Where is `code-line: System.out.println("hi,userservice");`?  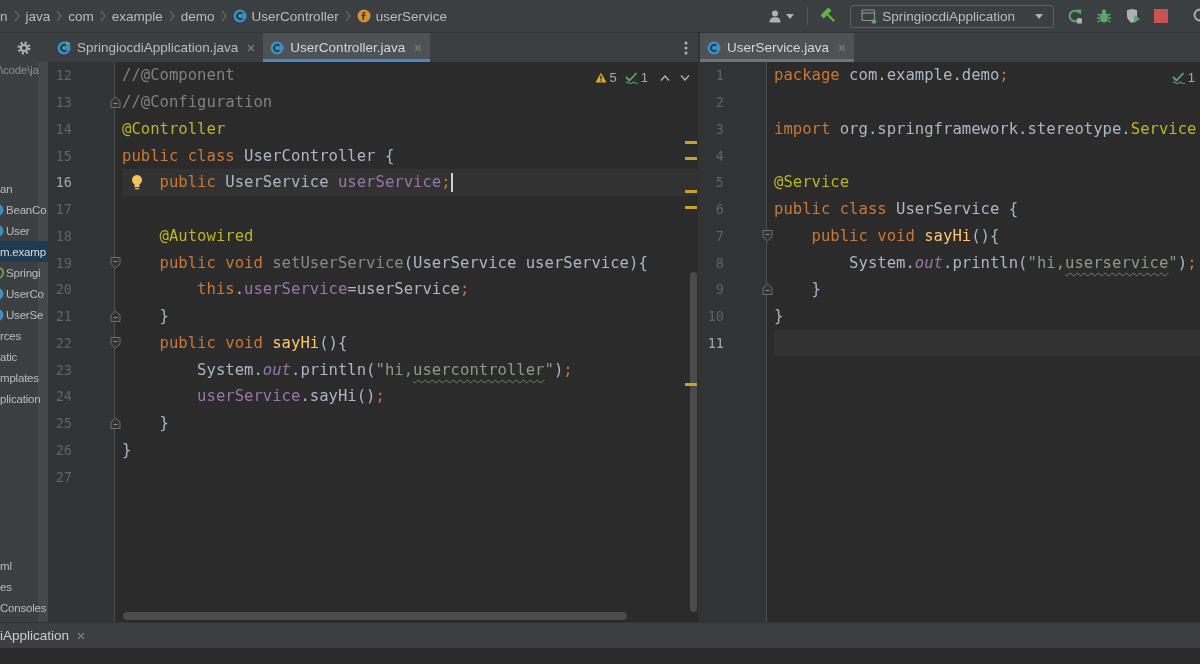
code-line: System.out.println("hi,userservice"); is located at coordinates (1023, 262).